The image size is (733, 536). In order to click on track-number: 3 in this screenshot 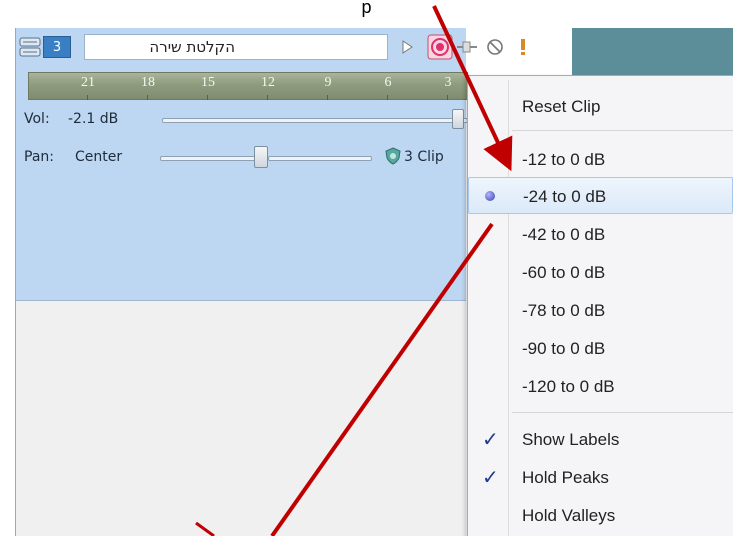, I will do `click(57, 47)`.